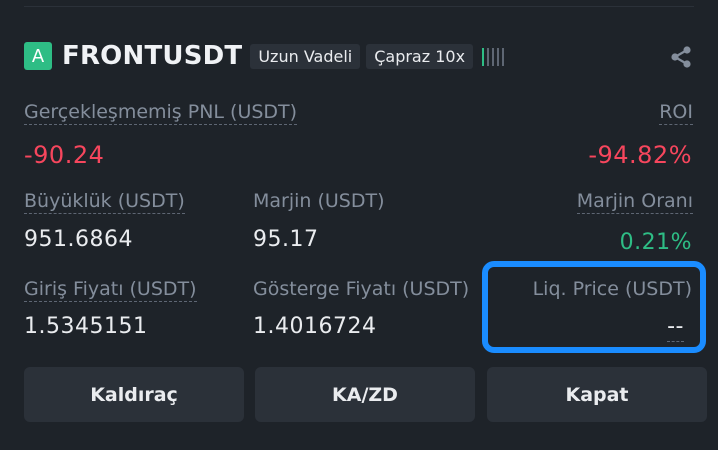  I want to click on margin-ratio-value: 0.21%, so click(655, 242).